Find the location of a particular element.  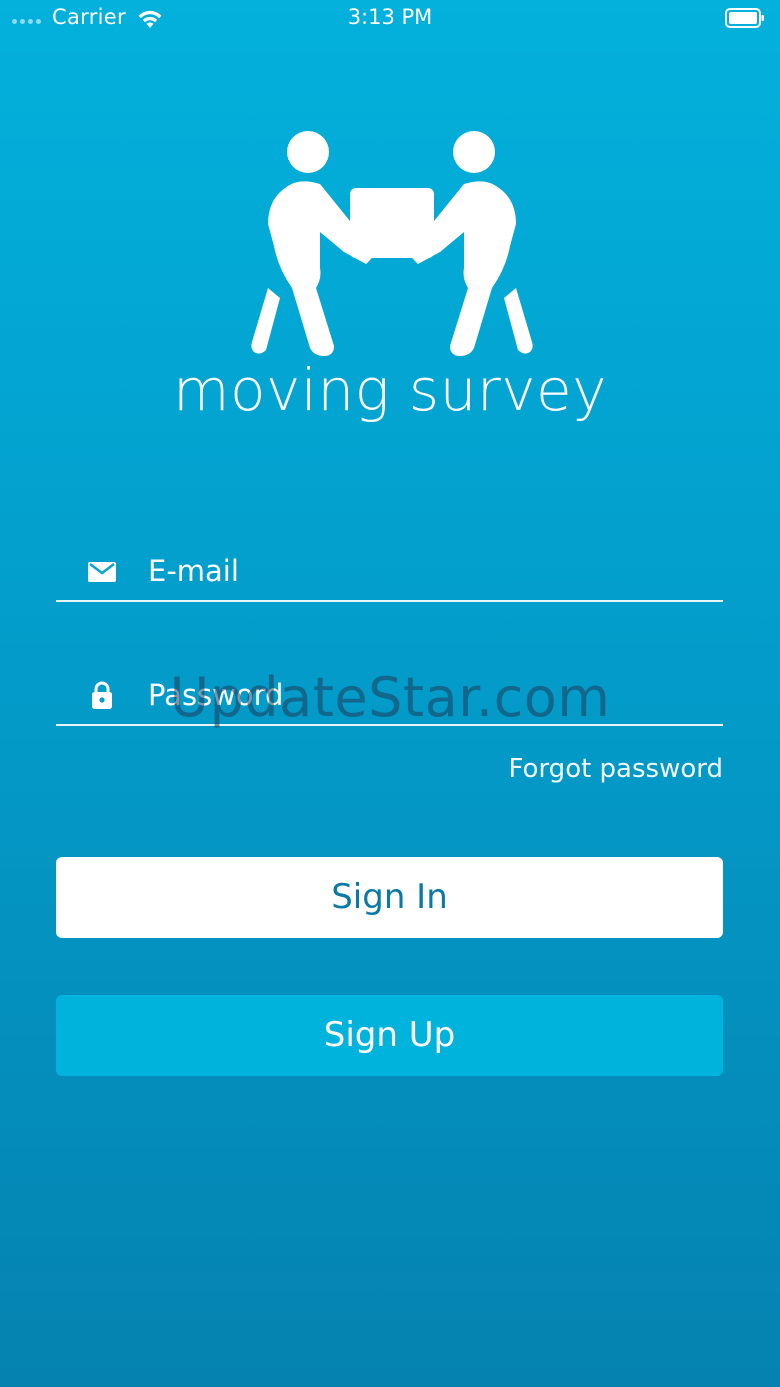

sign-in-button: Sign In is located at coordinates (389, 897).